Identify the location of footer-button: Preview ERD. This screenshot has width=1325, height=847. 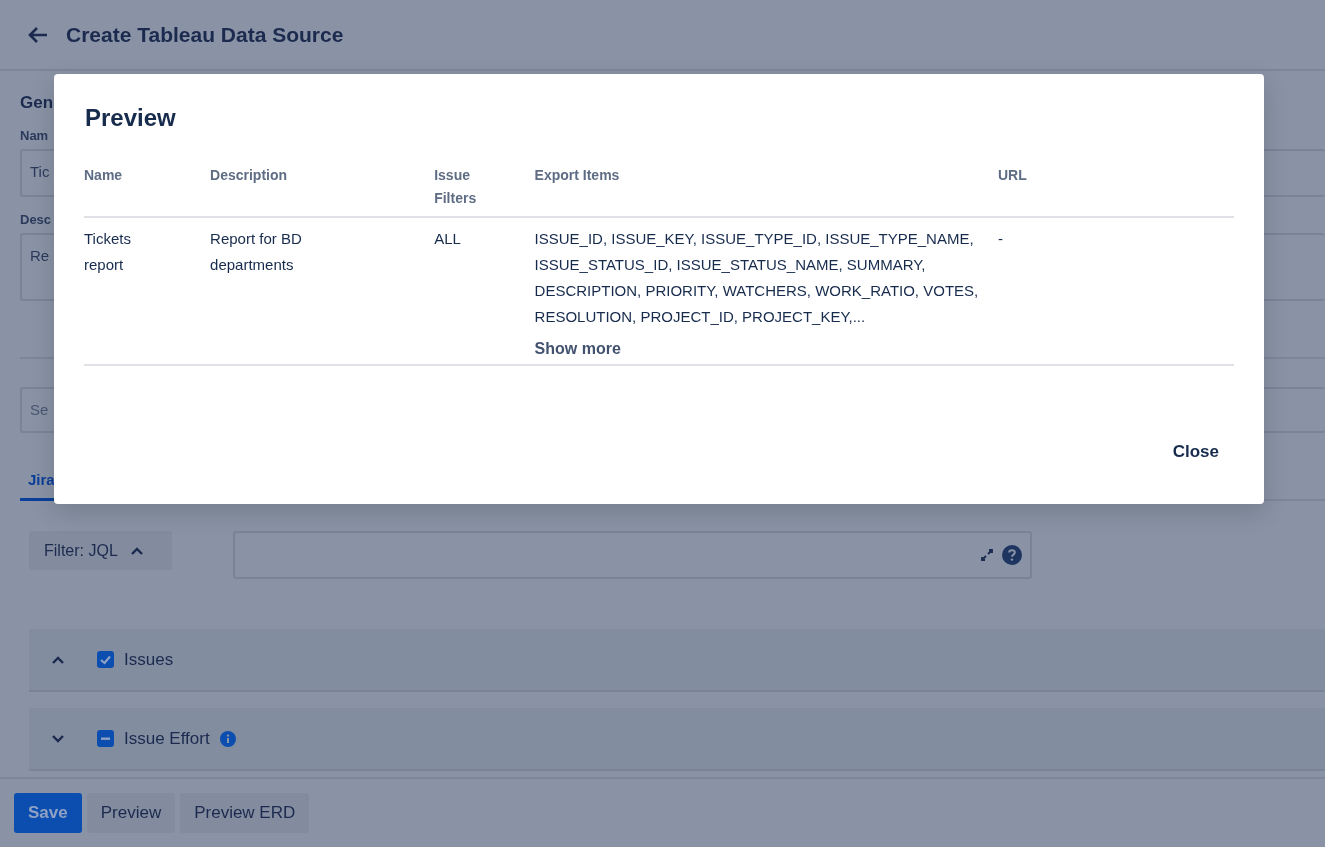
(245, 813).